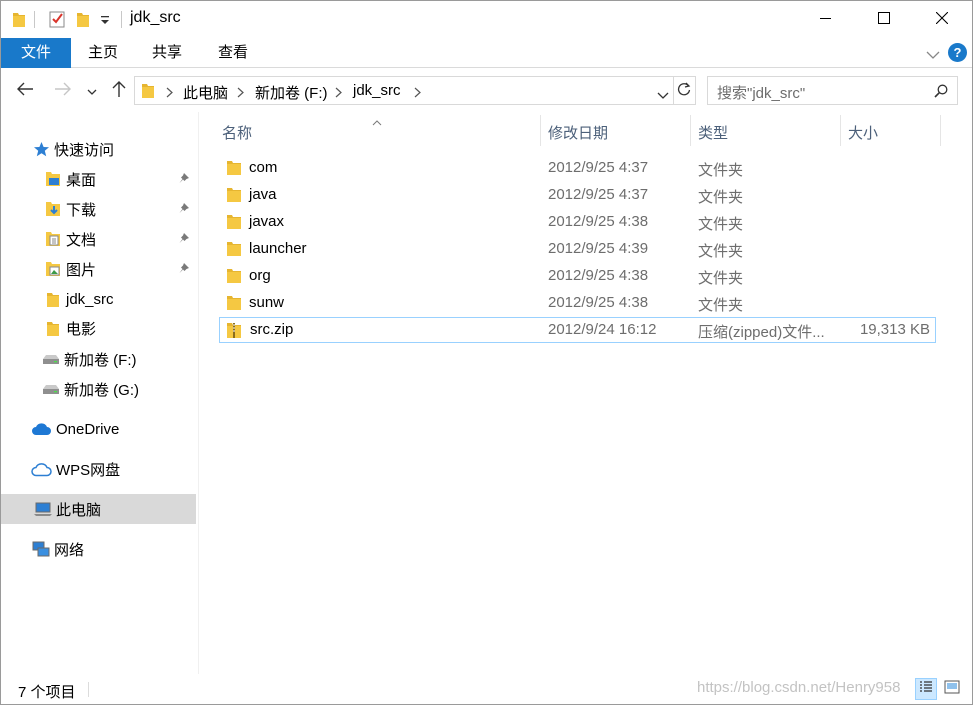  What do you see at coordinates (377, 90) in the screenshot?
I see `breadcrumb-jdk-src: jdk_src` at bounding box center [377, 90].